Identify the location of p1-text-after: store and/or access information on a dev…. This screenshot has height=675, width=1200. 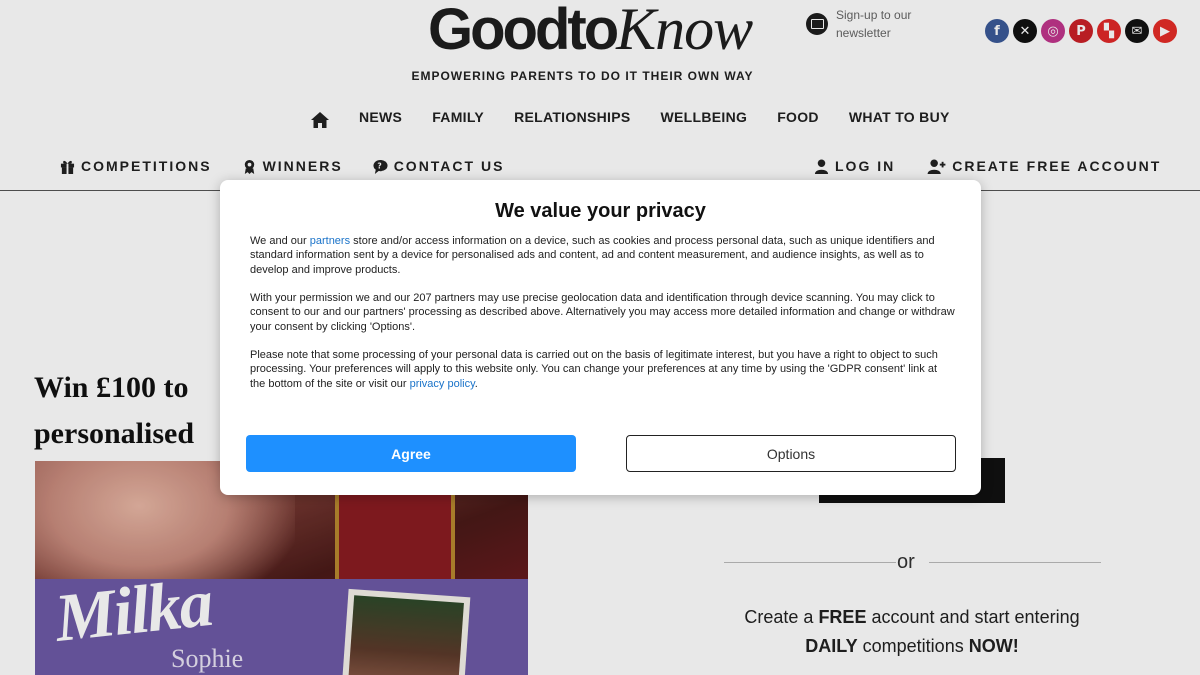
(592, 255).